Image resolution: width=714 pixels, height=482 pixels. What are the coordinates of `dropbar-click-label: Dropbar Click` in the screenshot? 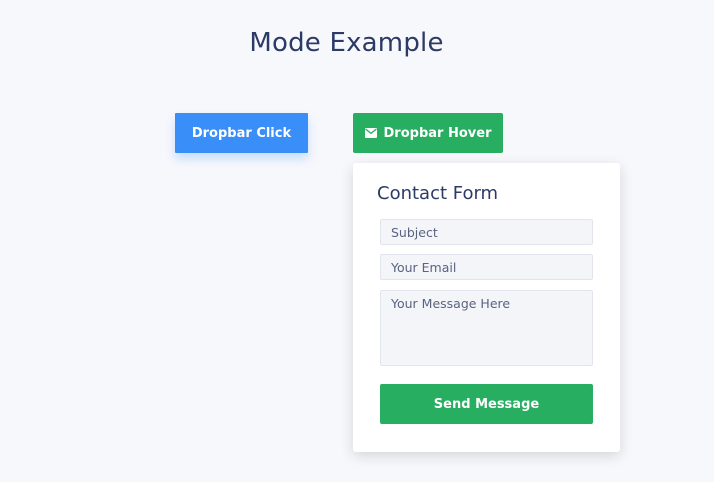 It's located at (241, 133).